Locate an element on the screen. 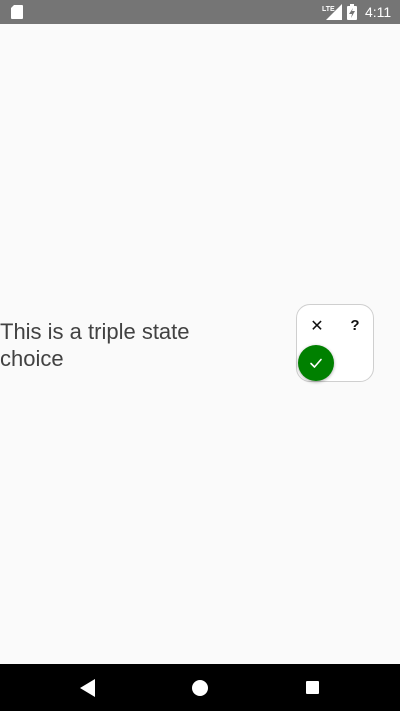  home-icon is located at coordinates (200, 688).